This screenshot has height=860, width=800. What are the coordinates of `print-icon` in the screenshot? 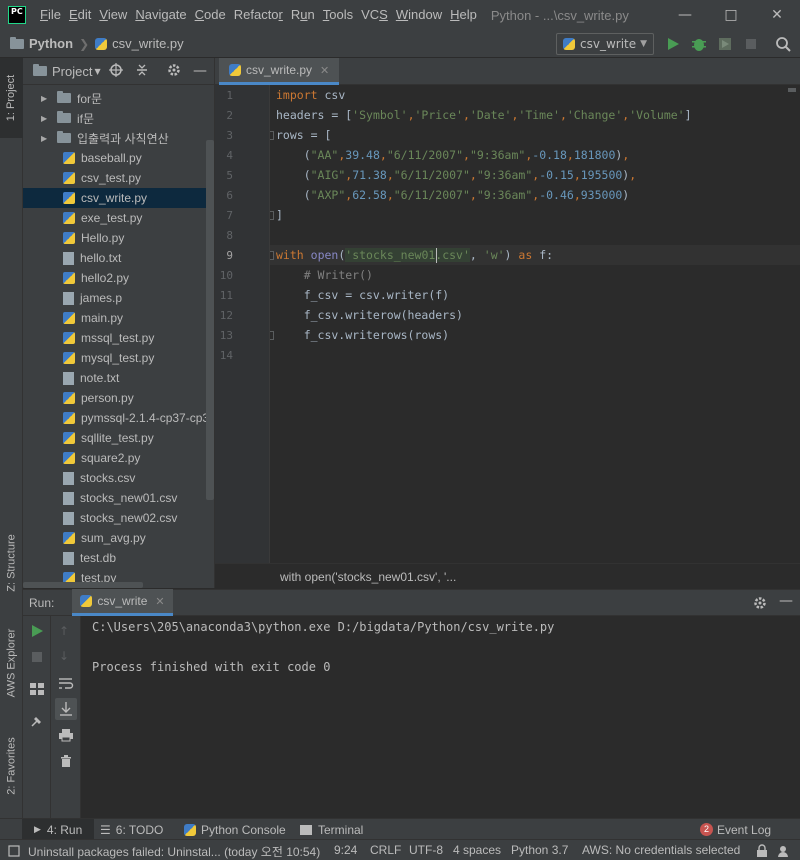 It's located at (66, 736).